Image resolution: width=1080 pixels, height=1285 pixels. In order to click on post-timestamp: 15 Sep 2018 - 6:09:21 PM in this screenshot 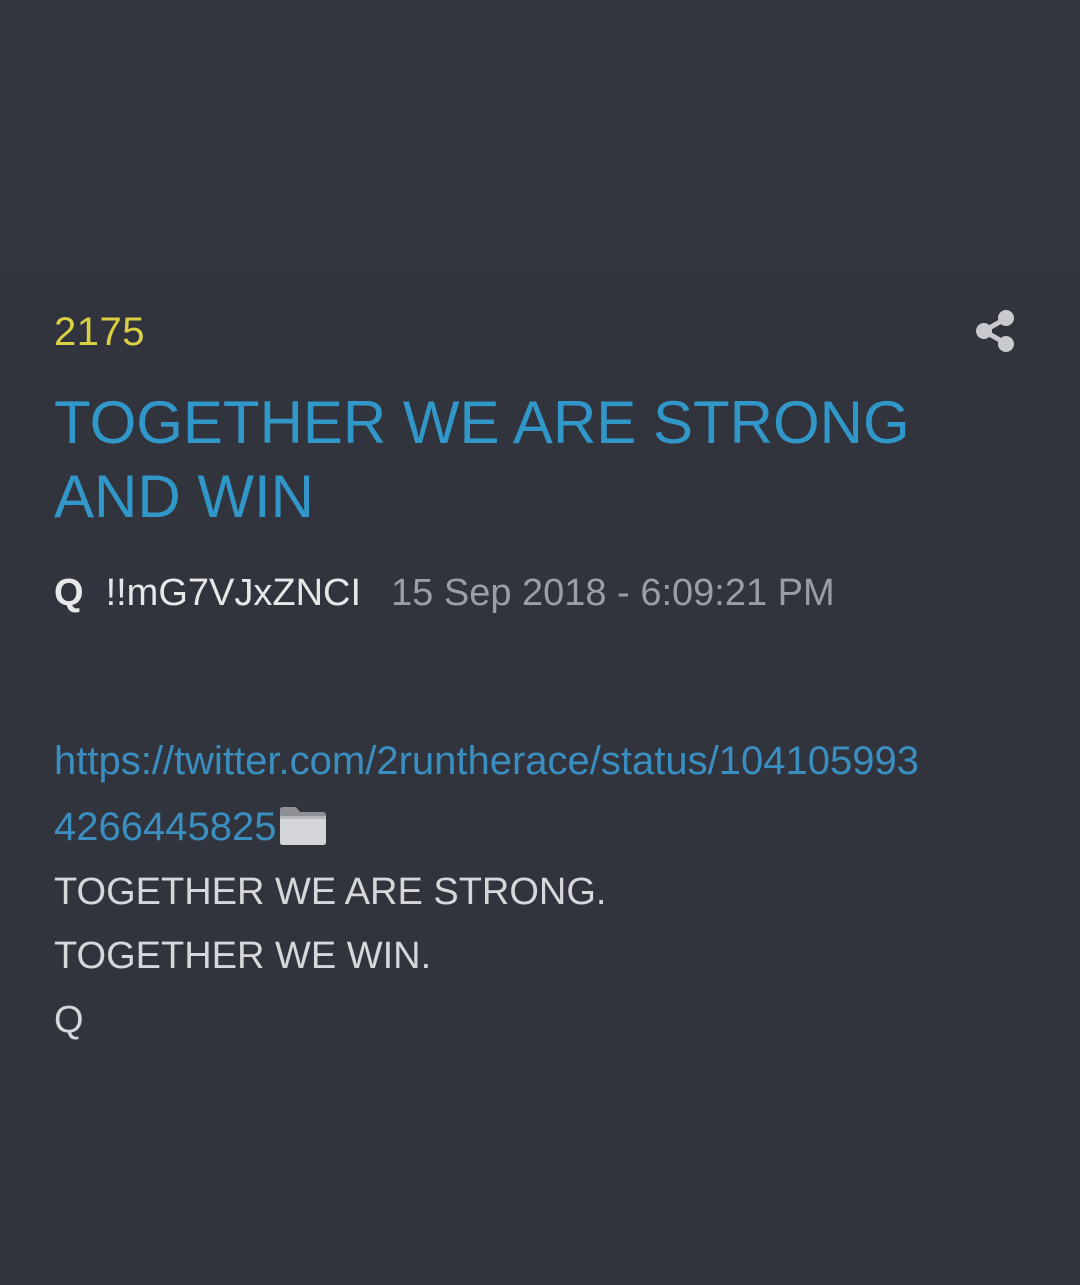, I will do `click(613, 592)`.